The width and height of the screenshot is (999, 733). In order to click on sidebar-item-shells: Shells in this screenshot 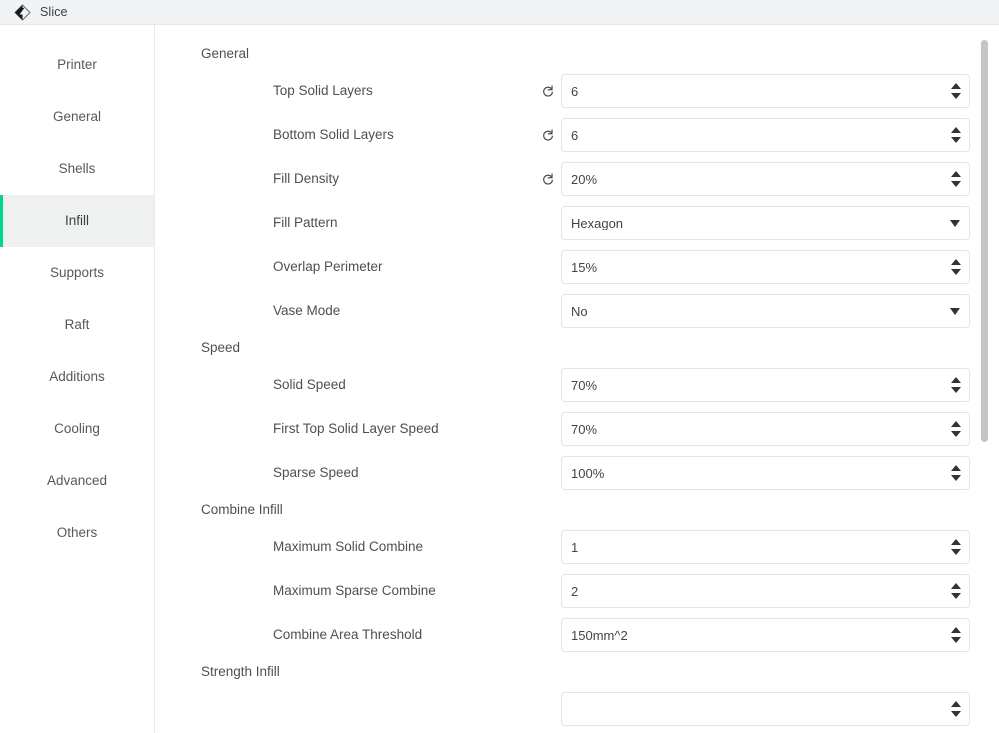, I will do `click(77, 169)`.